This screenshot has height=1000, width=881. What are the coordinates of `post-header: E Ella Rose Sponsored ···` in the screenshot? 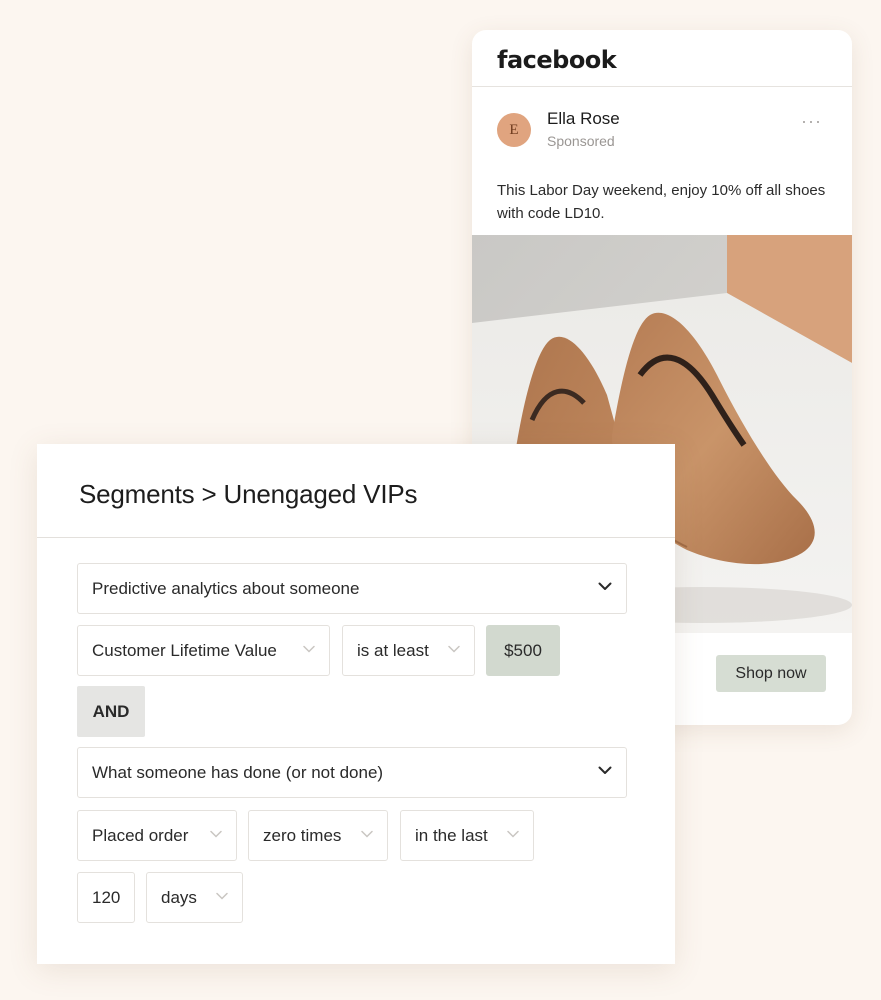 It's located at (662, 127).